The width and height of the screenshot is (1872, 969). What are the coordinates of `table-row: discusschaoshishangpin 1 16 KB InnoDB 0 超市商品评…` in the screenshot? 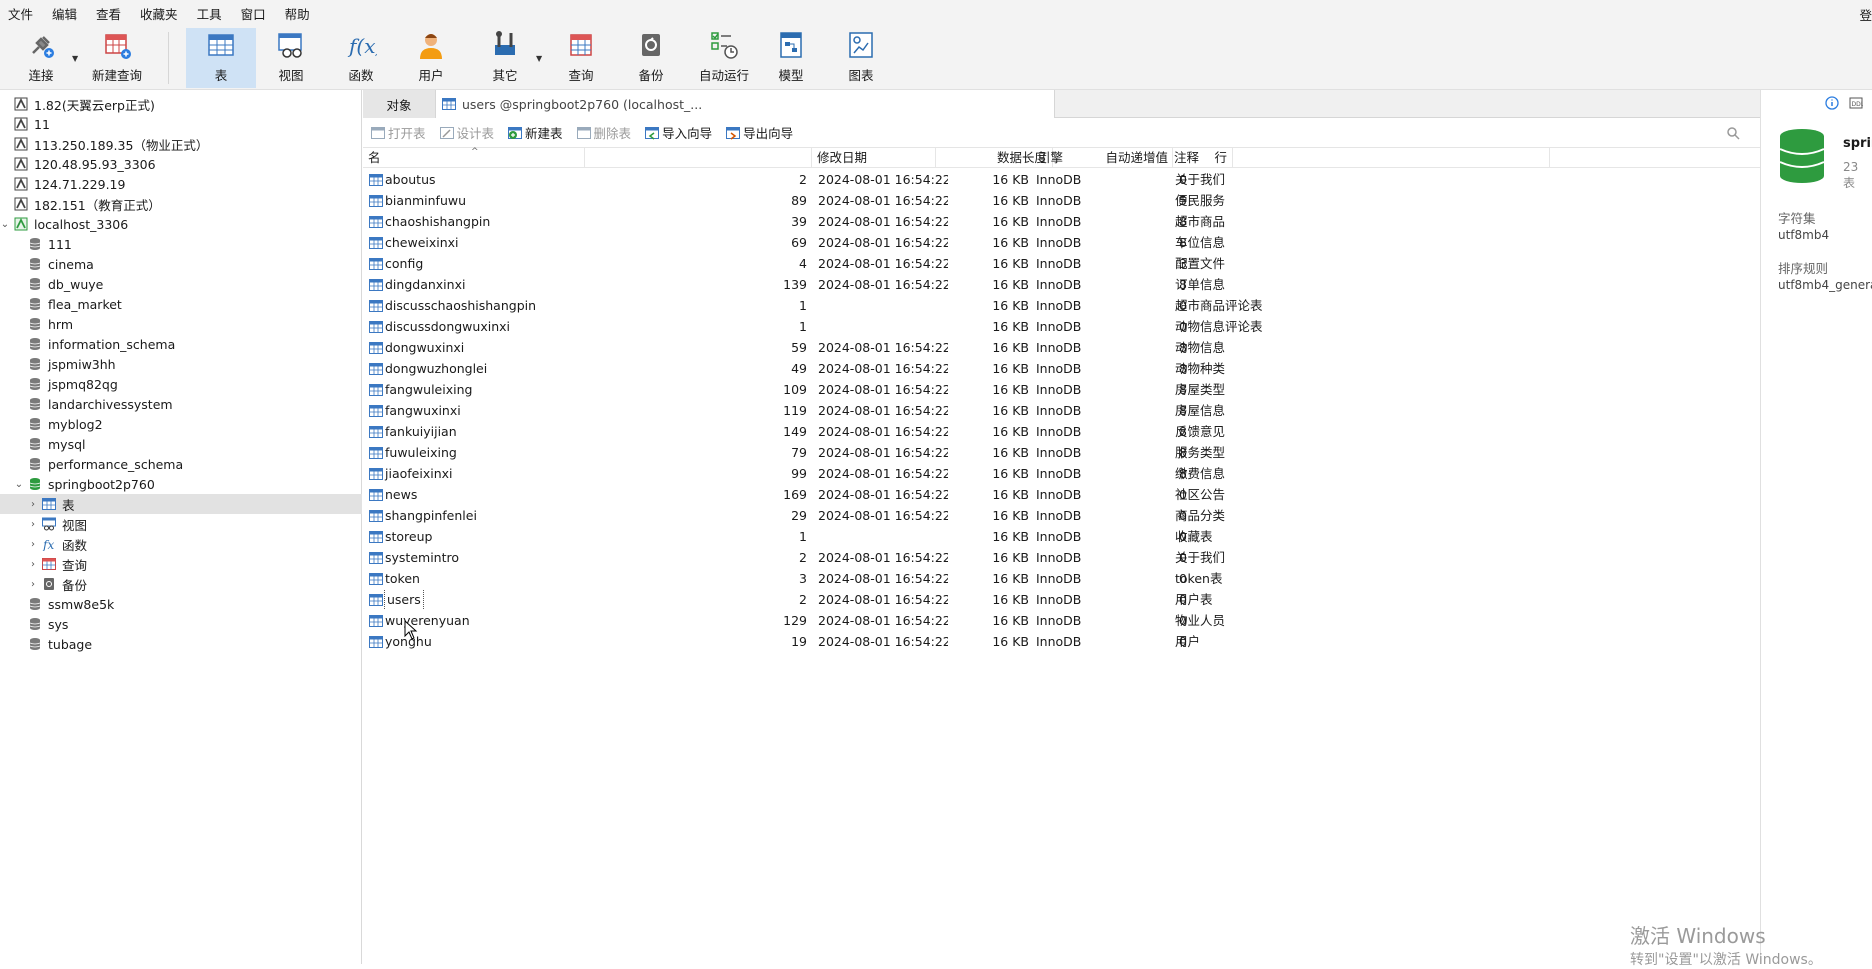 It's located at (1061, 305).